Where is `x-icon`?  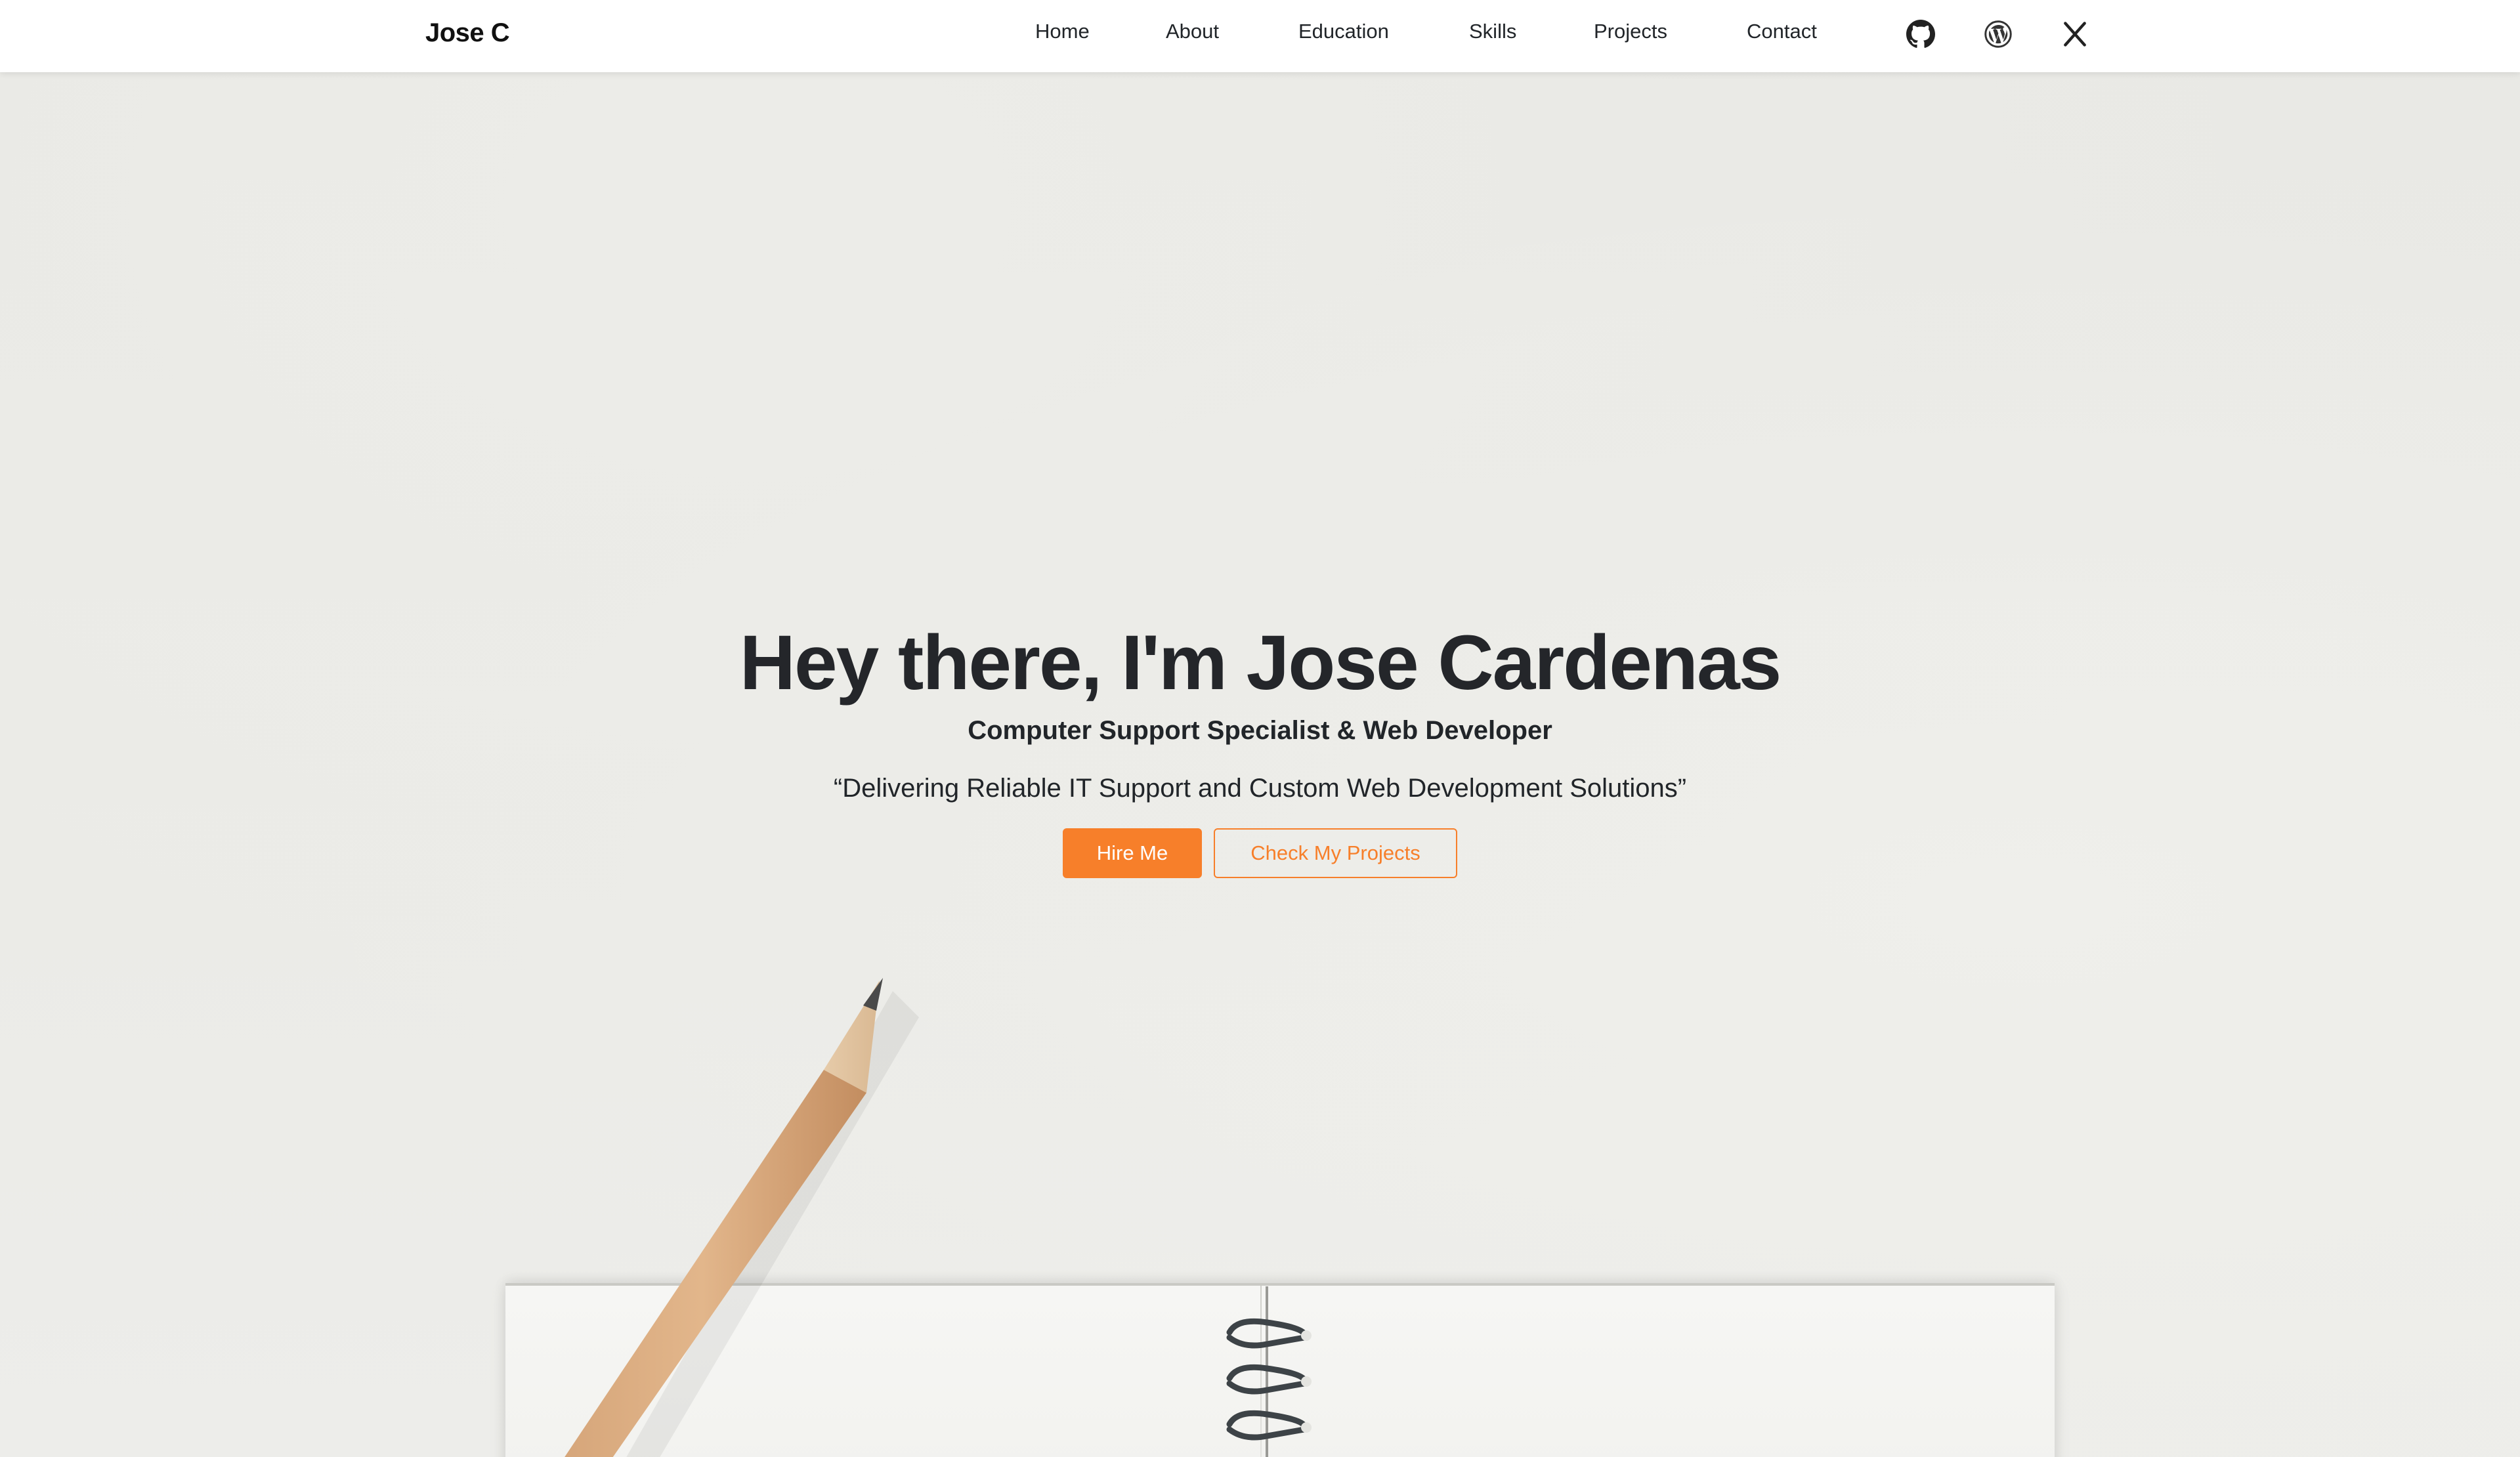 x-icon is located at coordinates (2075, 34).